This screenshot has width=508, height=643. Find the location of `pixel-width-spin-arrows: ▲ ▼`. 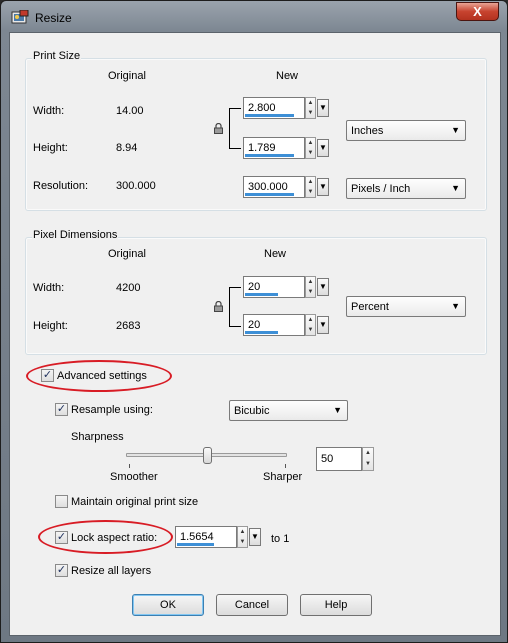

pixel-width-spin-arrows: ▲ ▼ is located at coordinates (310, 287).